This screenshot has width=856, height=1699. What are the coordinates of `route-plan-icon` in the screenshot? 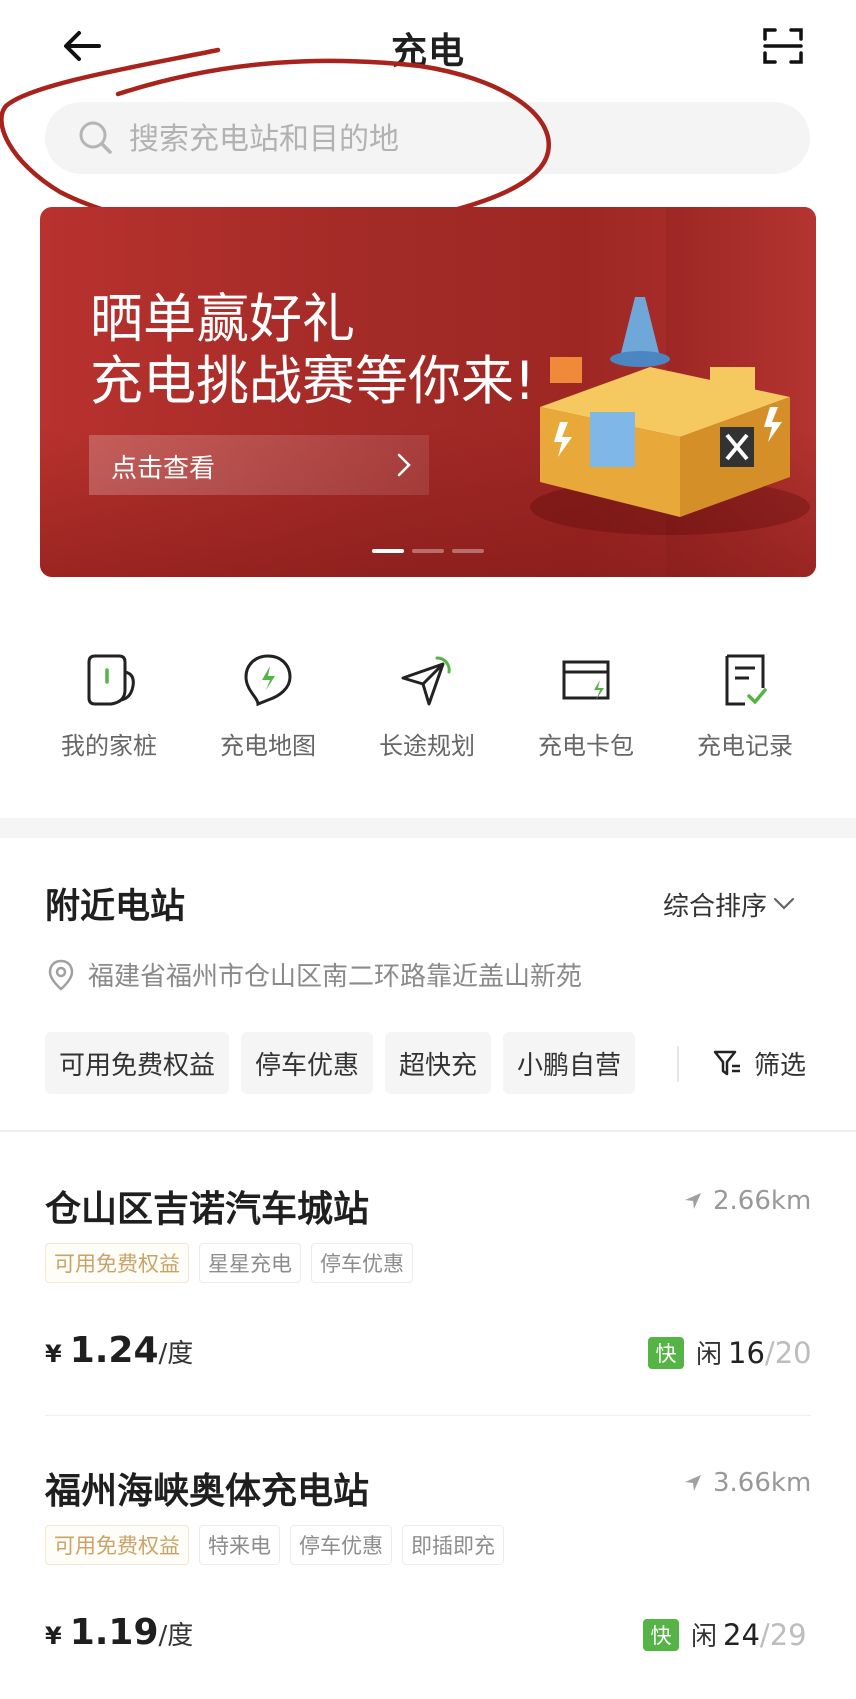 It's located at (426, 681).